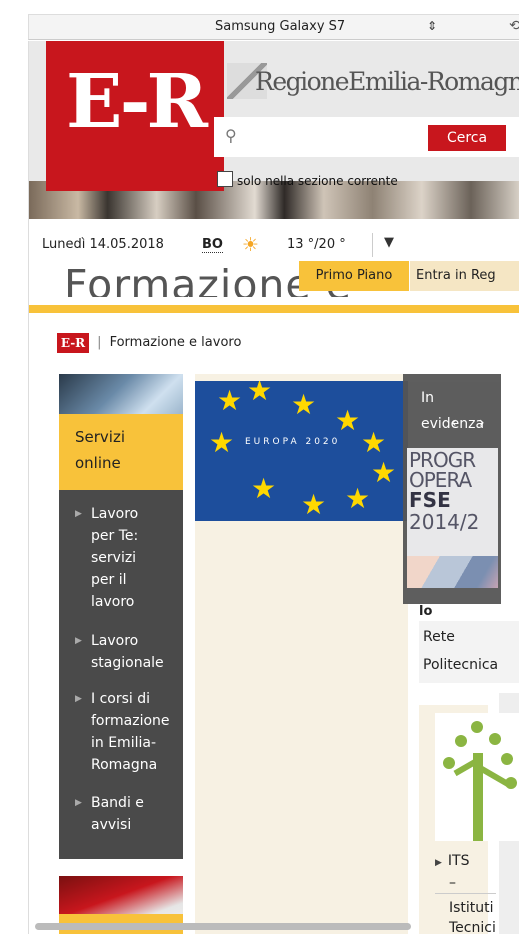 This screenshot has height=934, width=519. I want to click on europa-2020-banner: ★ ★ ★ ★ ★ ★ ★ ★ ★ ★ EUROPA 2020, so click(301, 451).